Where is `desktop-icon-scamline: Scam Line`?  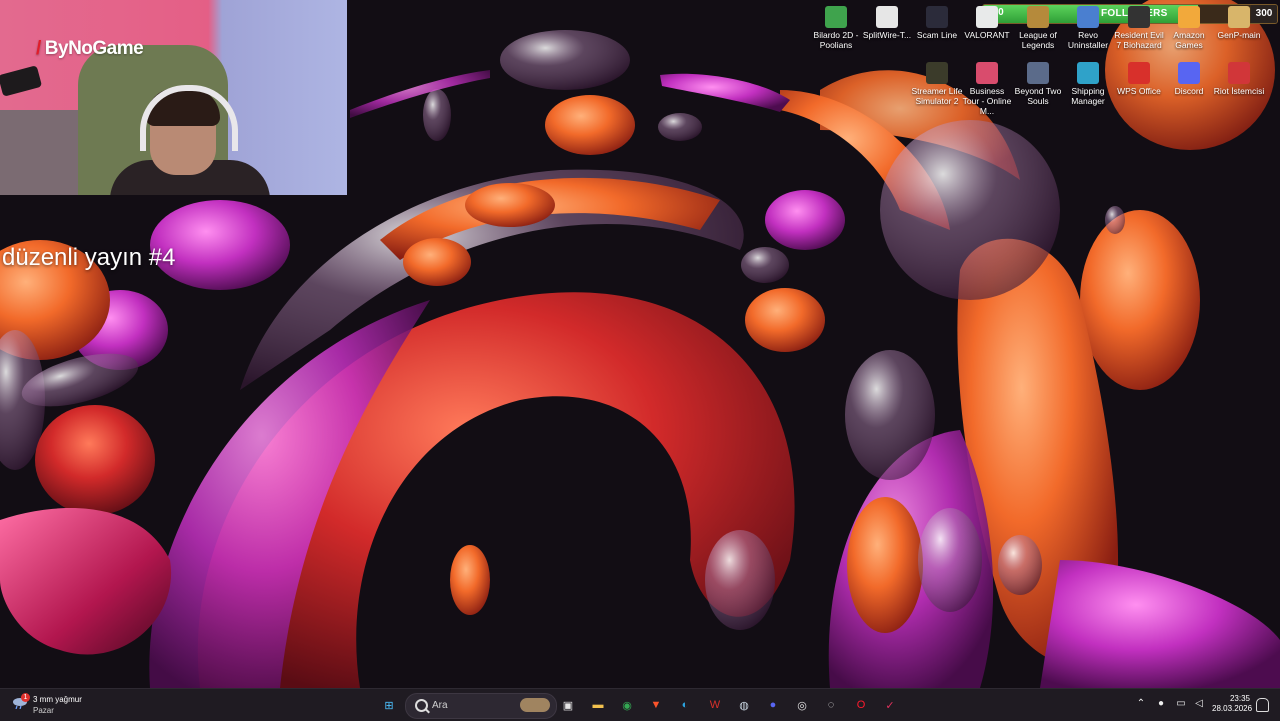 desktop-icon-scamline: Scam Line is located at coordinates (937, 23).